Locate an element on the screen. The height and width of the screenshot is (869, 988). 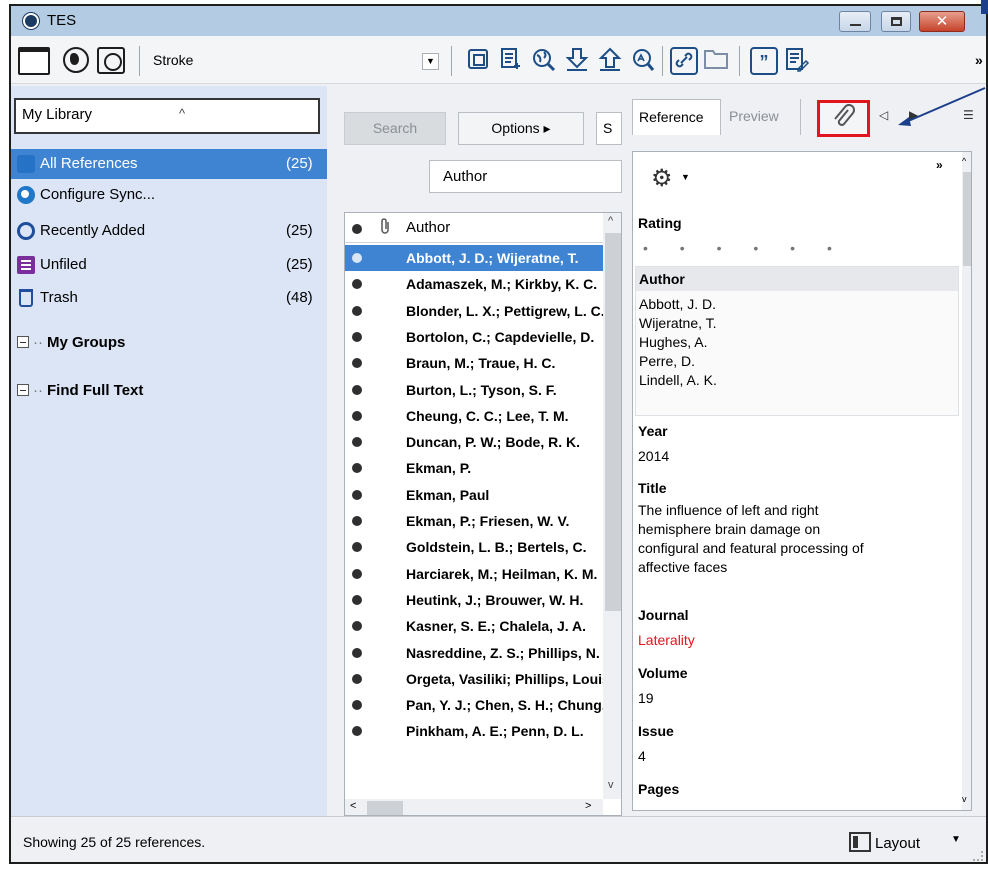
fields-vertical-scrollbar: ^ v is located at coordinates (966, 481).